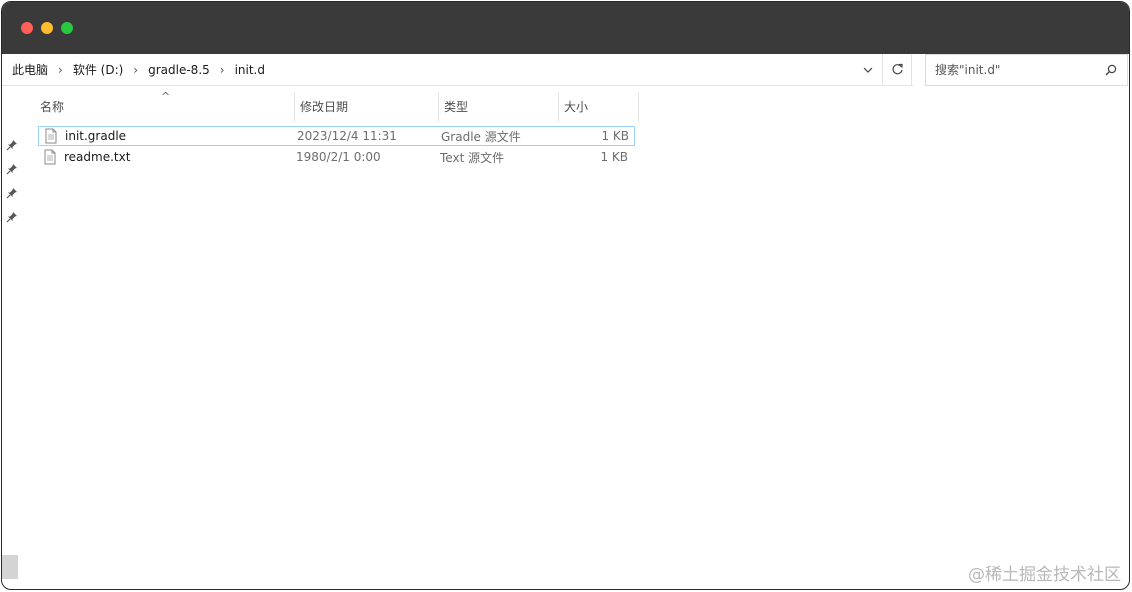  I want to click on breadcrumb: 此电脑 › 软件 (D:) › gradle-8.5 › init.d, so click(457, 69).